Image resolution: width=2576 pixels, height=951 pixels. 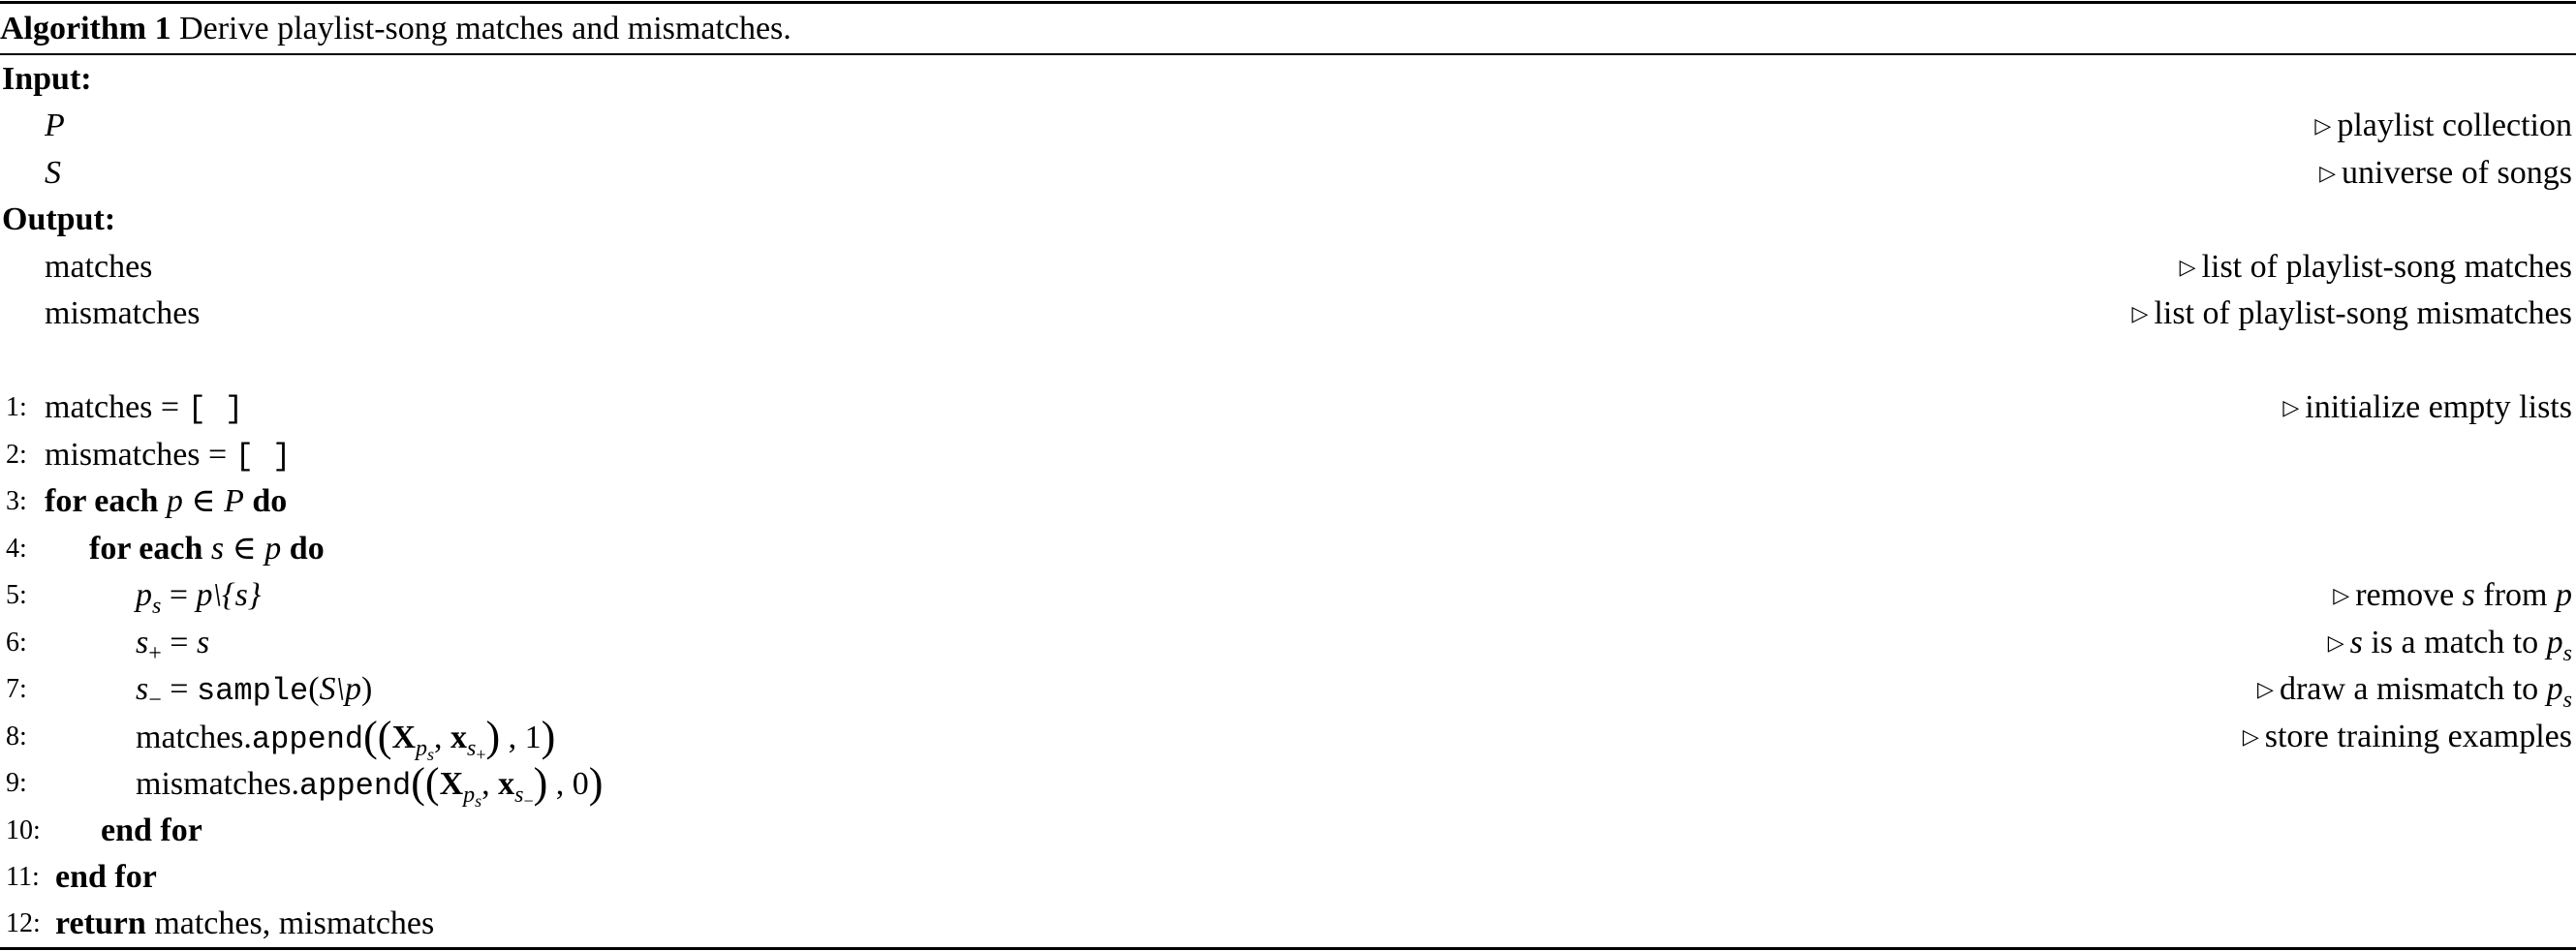 I want to click on output-heading-row: Output:, so click(x=1288, y=220).